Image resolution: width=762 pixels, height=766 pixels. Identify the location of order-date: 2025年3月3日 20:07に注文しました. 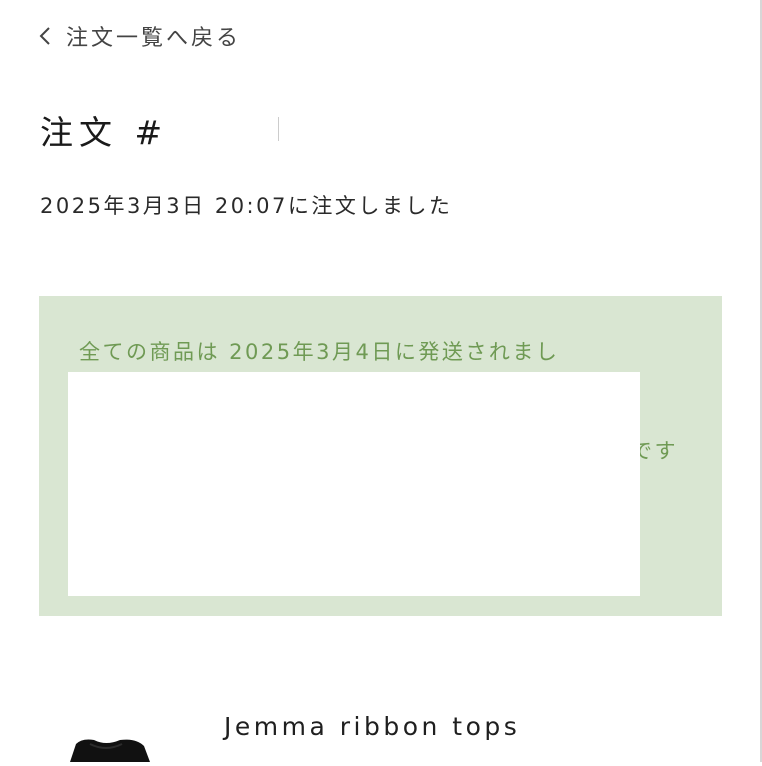
(246, 206).